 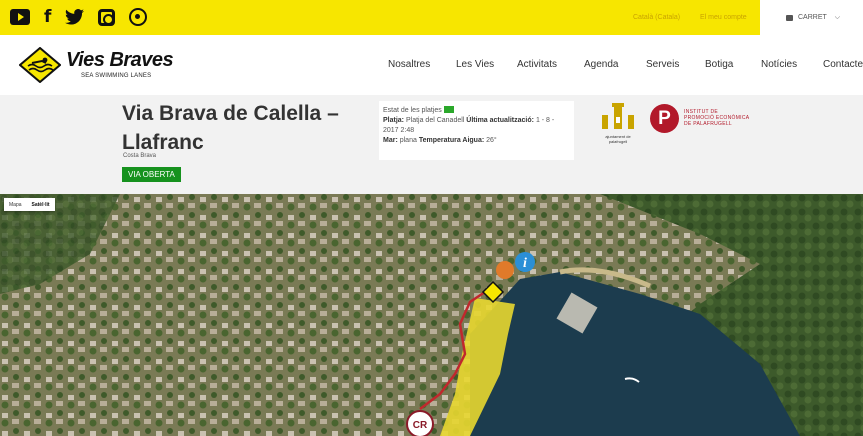 What do you see at coordinates (40, 65) in the screenshot?
I see `logo-icon` at bounding box center [40, 65].